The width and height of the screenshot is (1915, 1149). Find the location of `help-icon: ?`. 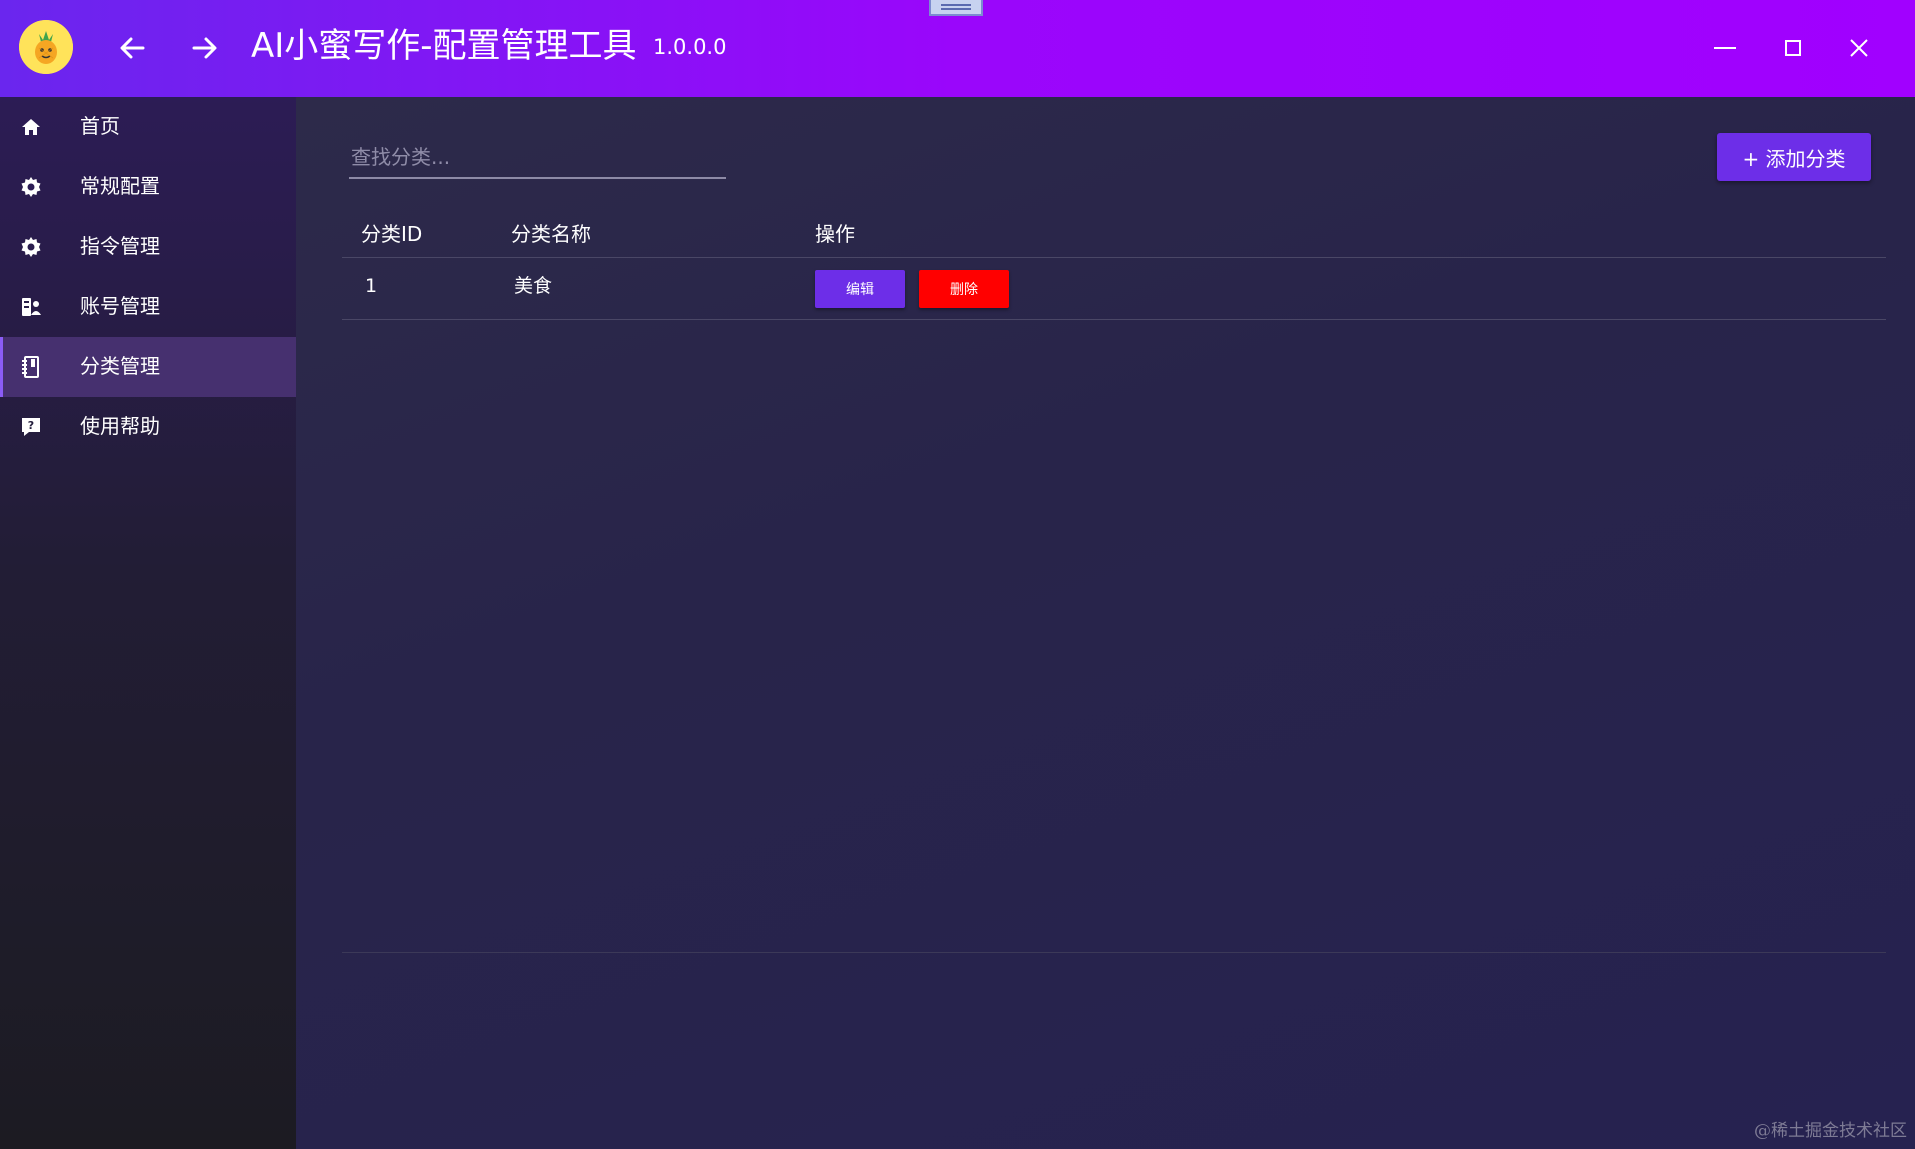

help-icon: ? is located at coordinates (31, 427).